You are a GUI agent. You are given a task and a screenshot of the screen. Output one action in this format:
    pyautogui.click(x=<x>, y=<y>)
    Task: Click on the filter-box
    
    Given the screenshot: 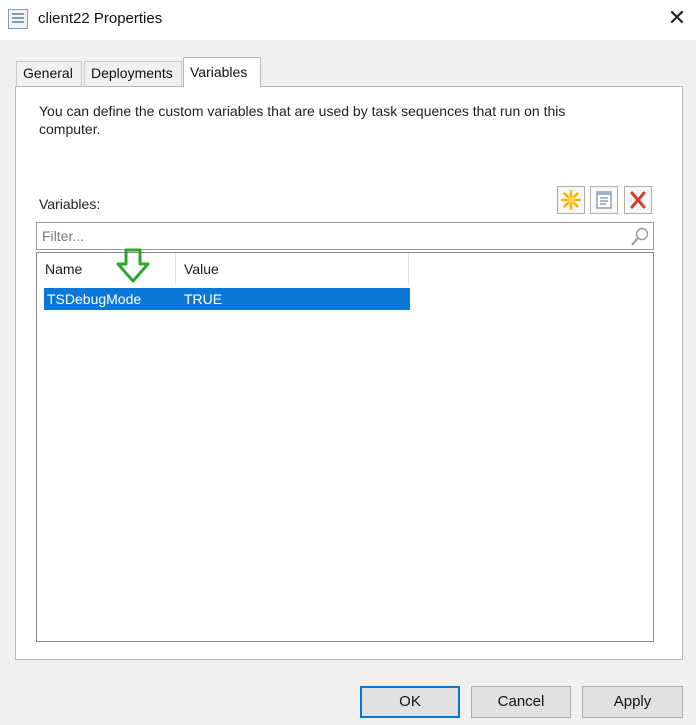 What is the action you would take?
    pyautogui.click(x=345, y=236)
    